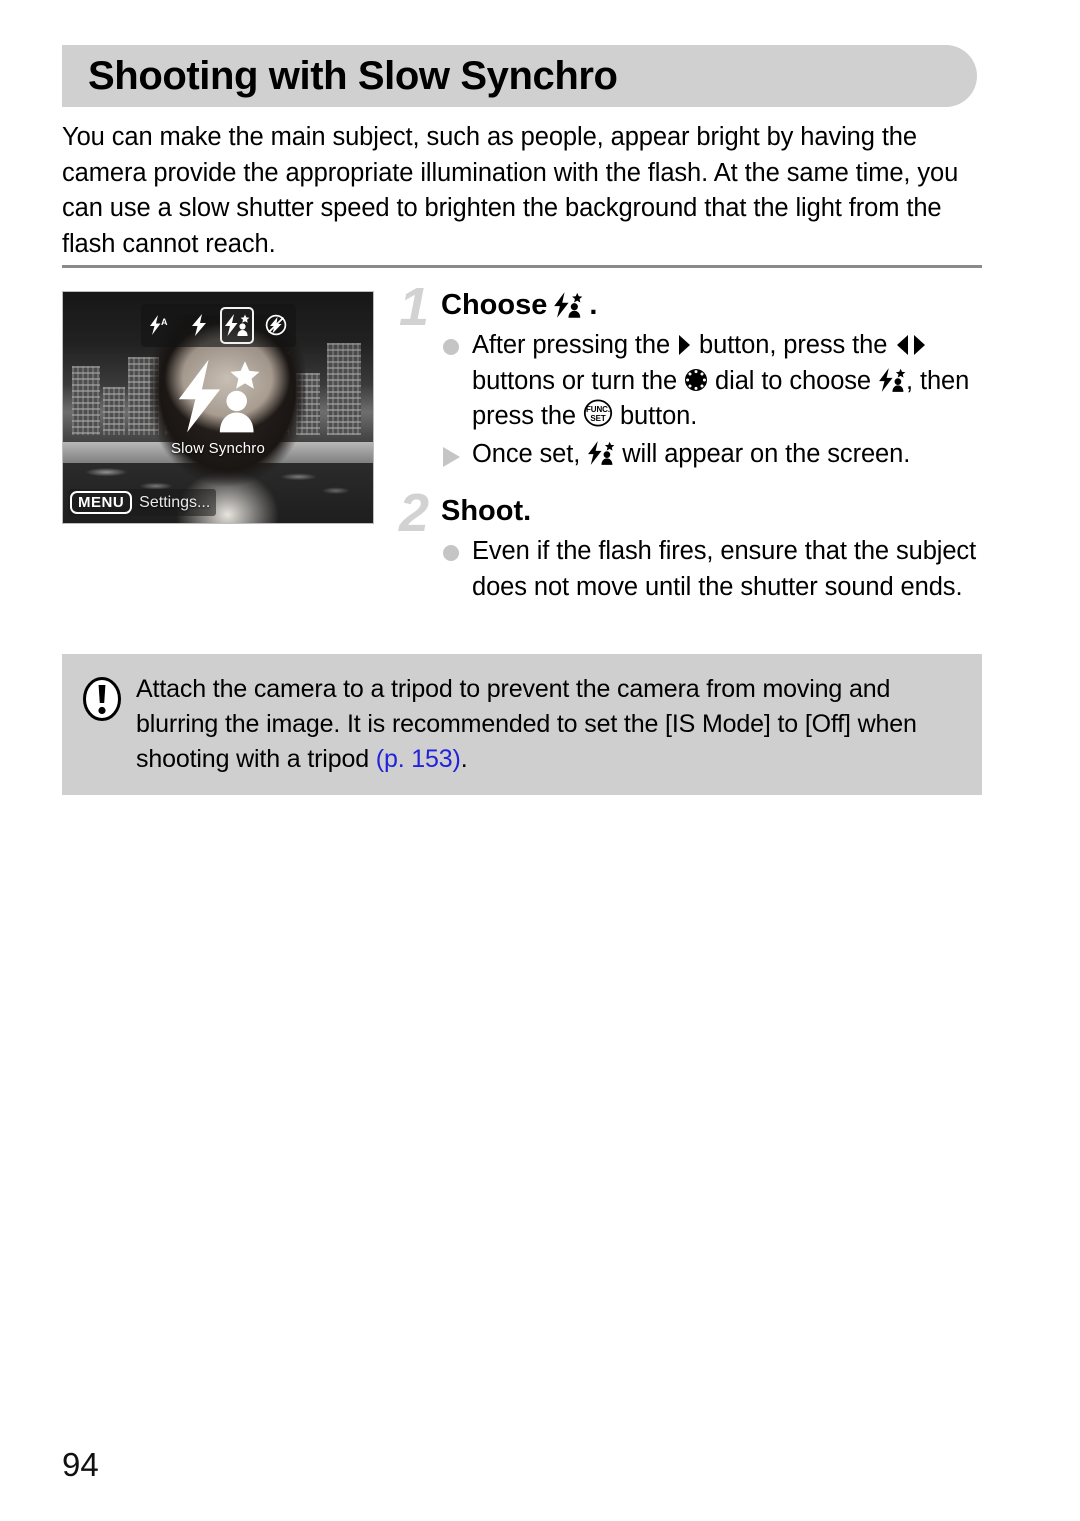 The height and width of the screenshot is (1521, 1080). I want to click on flash-mode-strip: A, so click(218, 325).